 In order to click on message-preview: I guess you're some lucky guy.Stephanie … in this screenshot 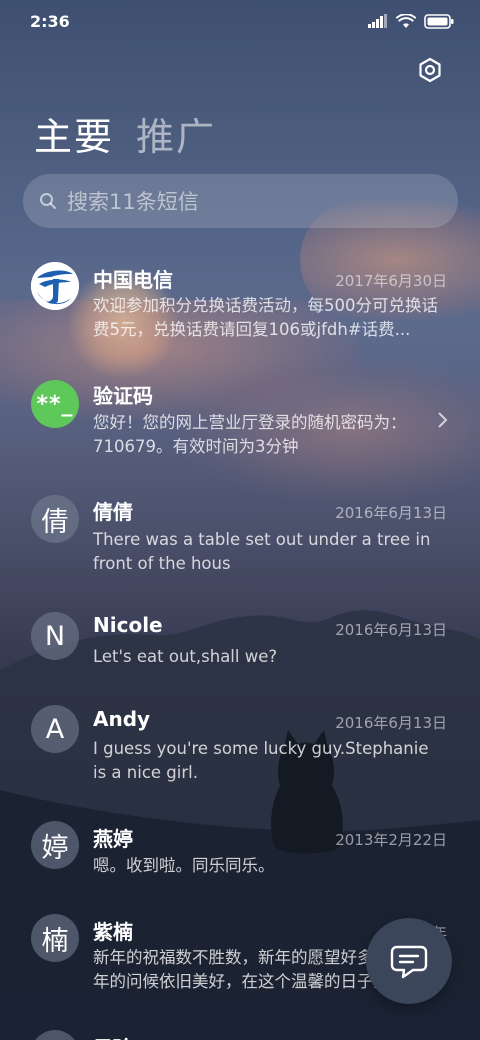, I will do `click(261, 760)`.